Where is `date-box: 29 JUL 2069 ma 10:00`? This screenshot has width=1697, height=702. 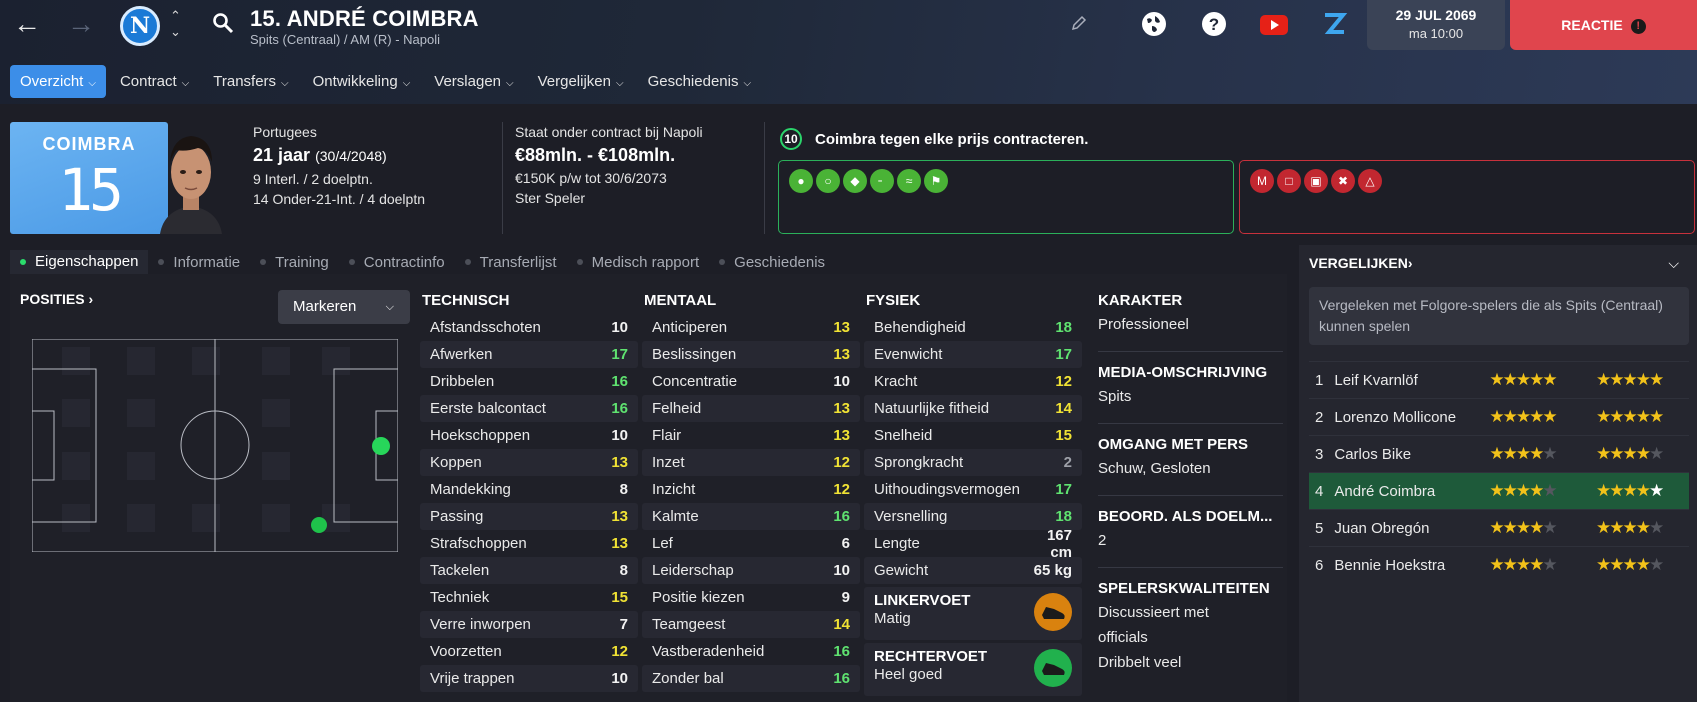 date-box: 29 JUL 2069 ma 10:00 is located at coordinates (1436, 25).